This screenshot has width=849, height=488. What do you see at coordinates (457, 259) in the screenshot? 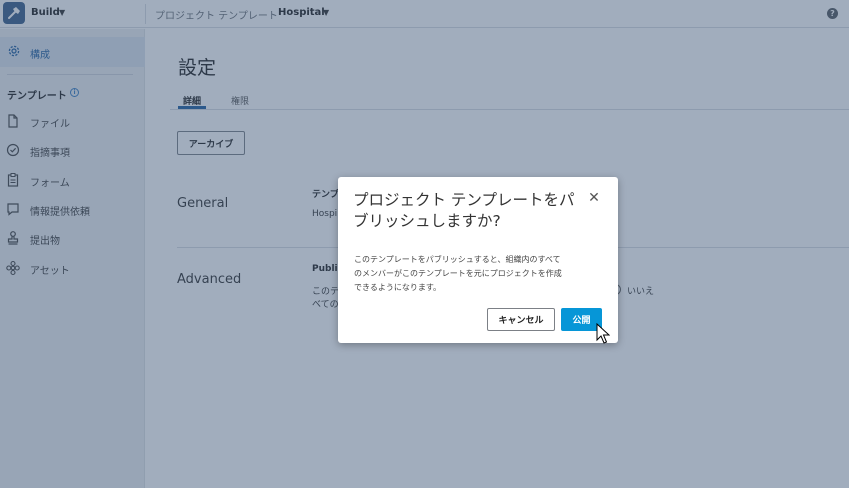
I see `dialog-body-line1: このテンプレートをパブリッシュすると、組織内のすべて` at bounding box center [457, 259].